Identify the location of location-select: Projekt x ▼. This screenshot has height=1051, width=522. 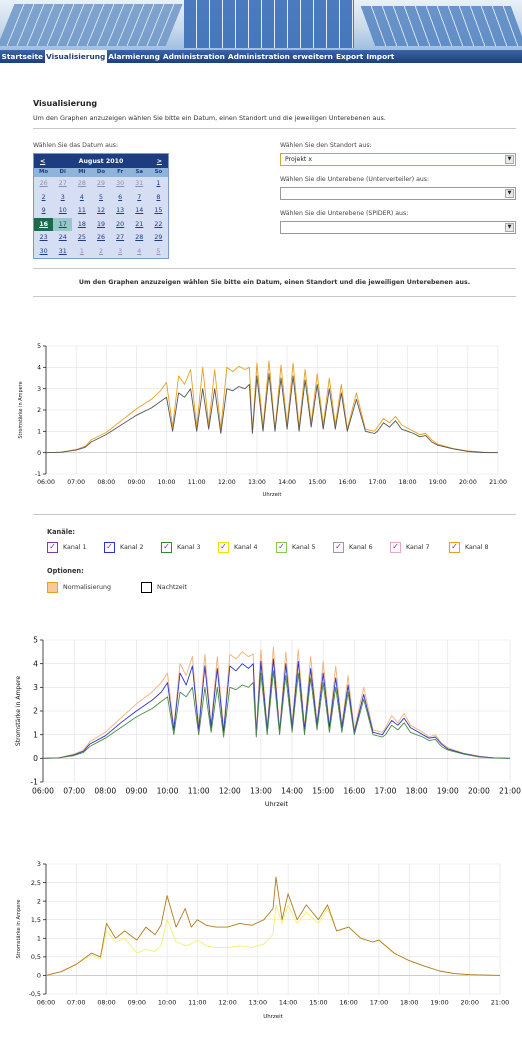
(398, 159).